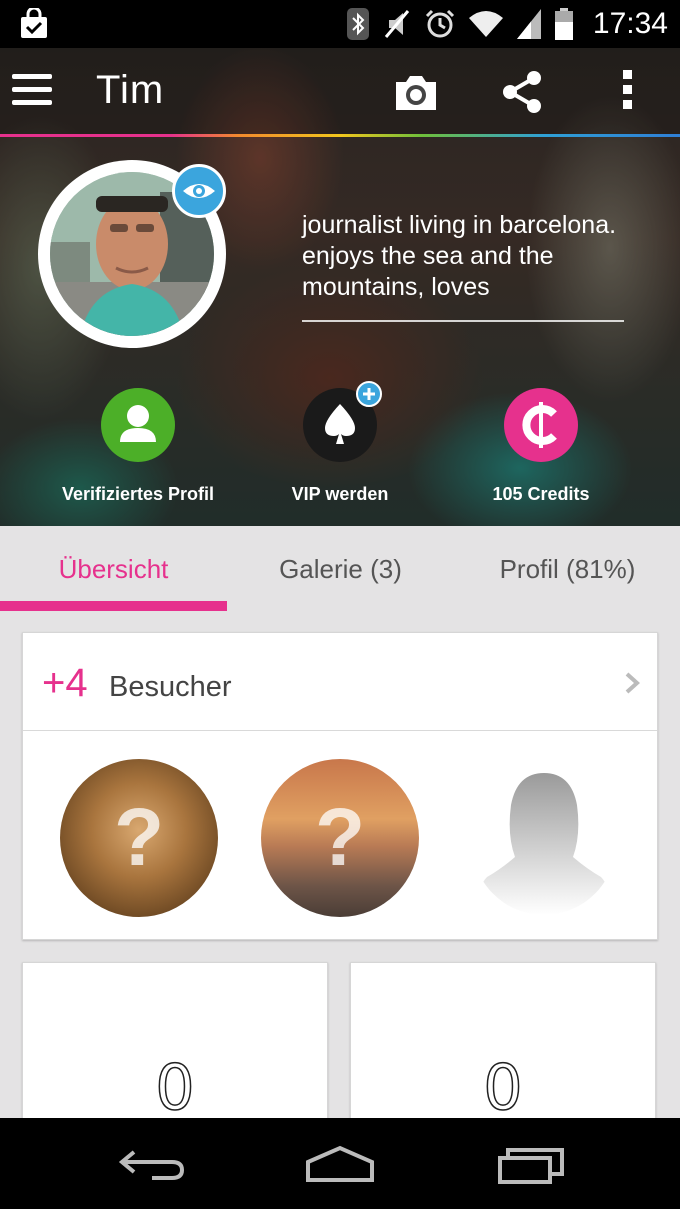 The height and width of the screenshot is (1209, 680). I want to click on accent-divider, so click(340, 135).